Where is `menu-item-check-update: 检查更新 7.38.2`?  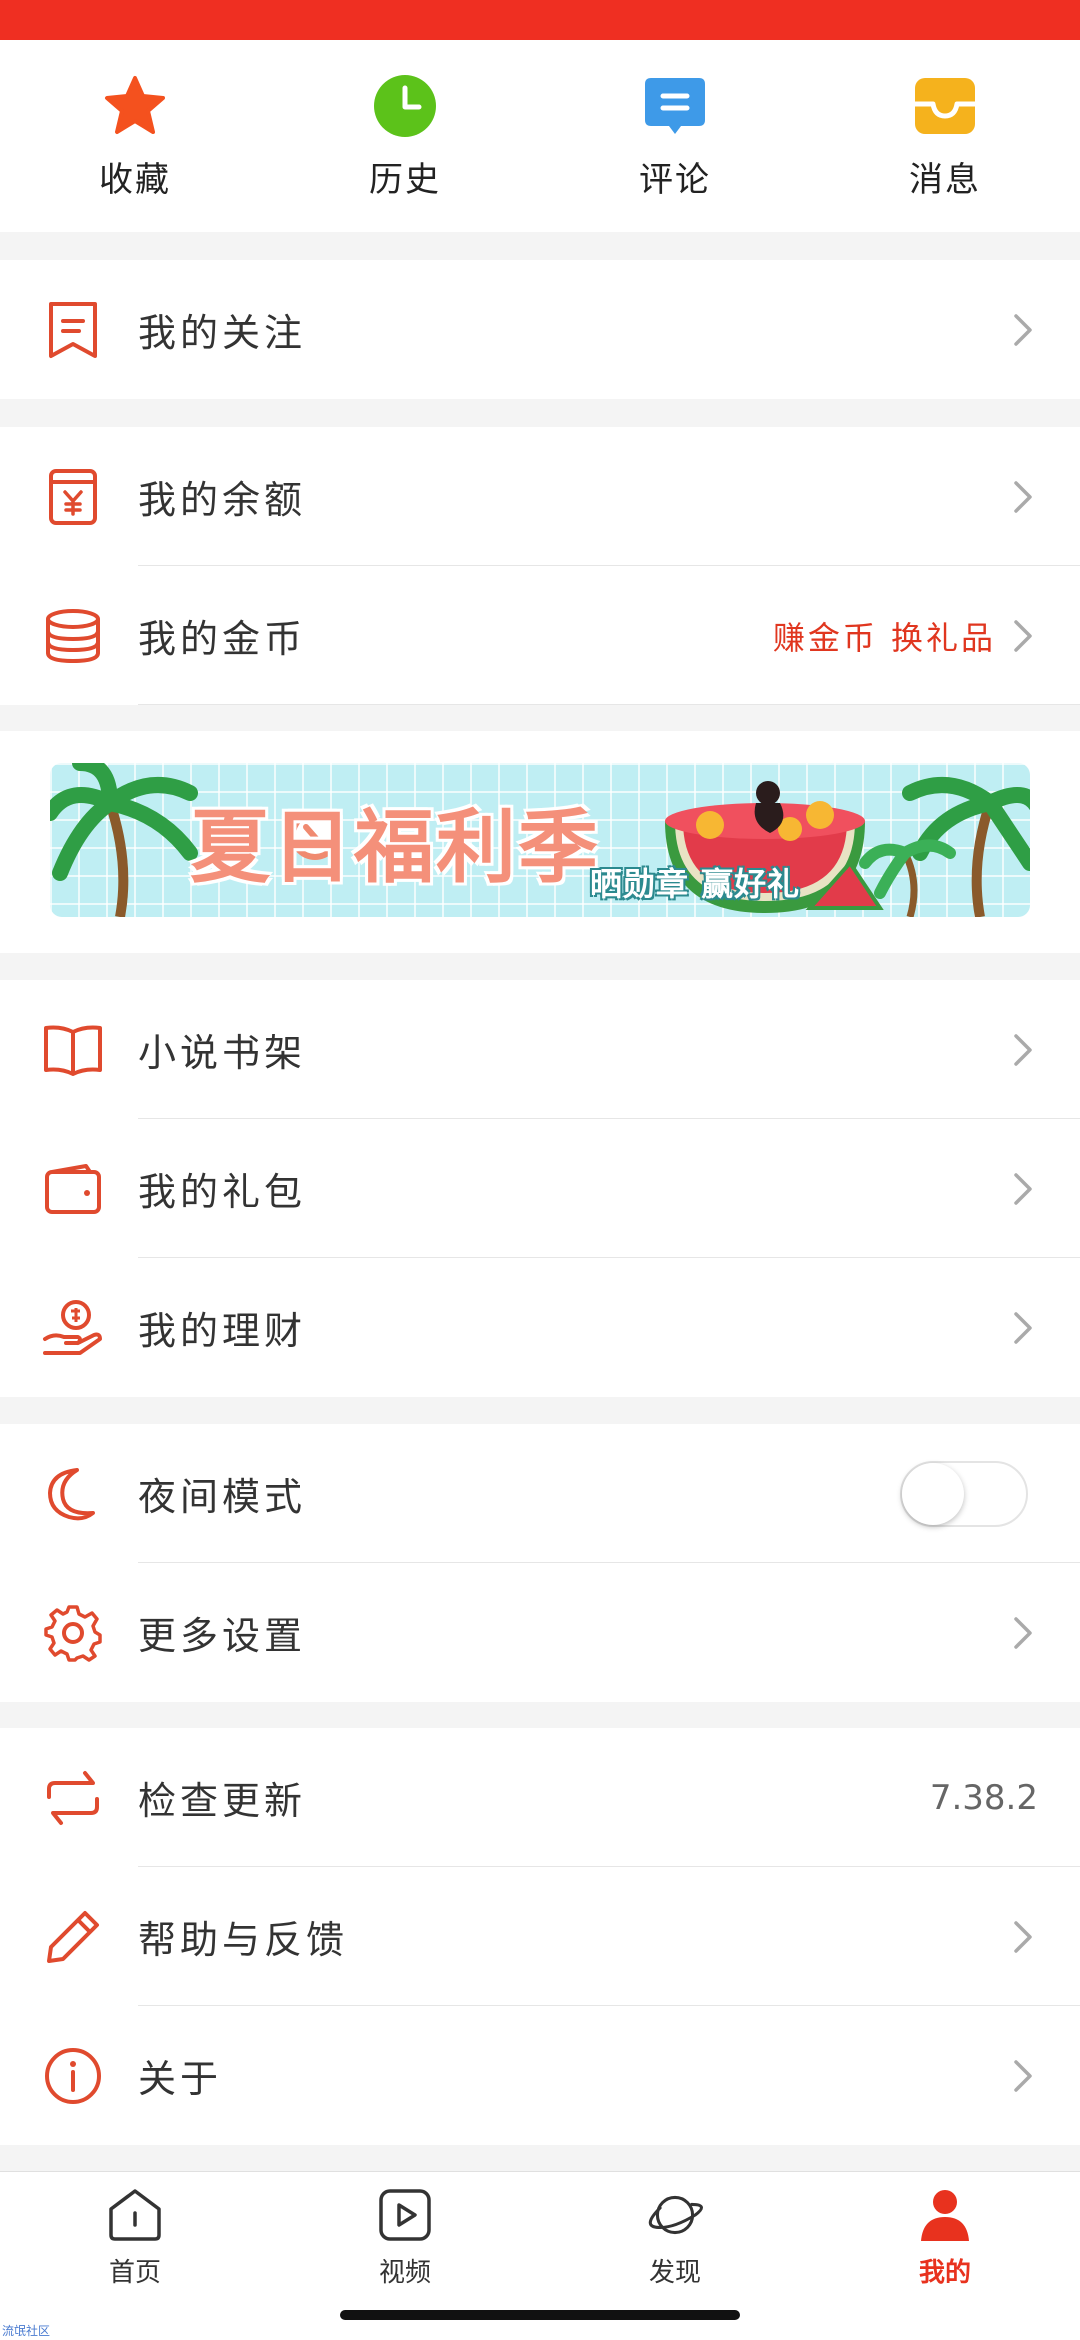
menu-item-check-update: 检查更新 7.38.2 is located at coordinates (540, 1797).